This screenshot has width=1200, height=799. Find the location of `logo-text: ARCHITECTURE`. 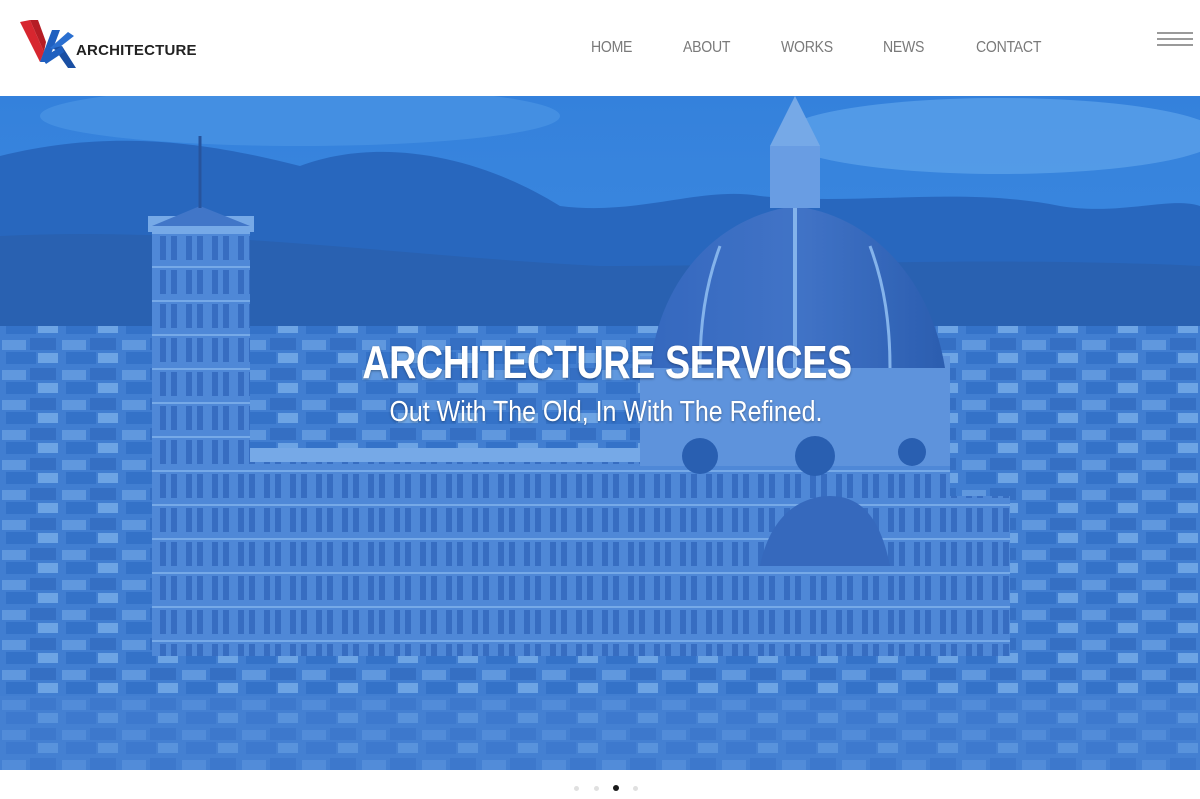

logo-text: ARCHITECTURE is located at coordinates (136, 50).